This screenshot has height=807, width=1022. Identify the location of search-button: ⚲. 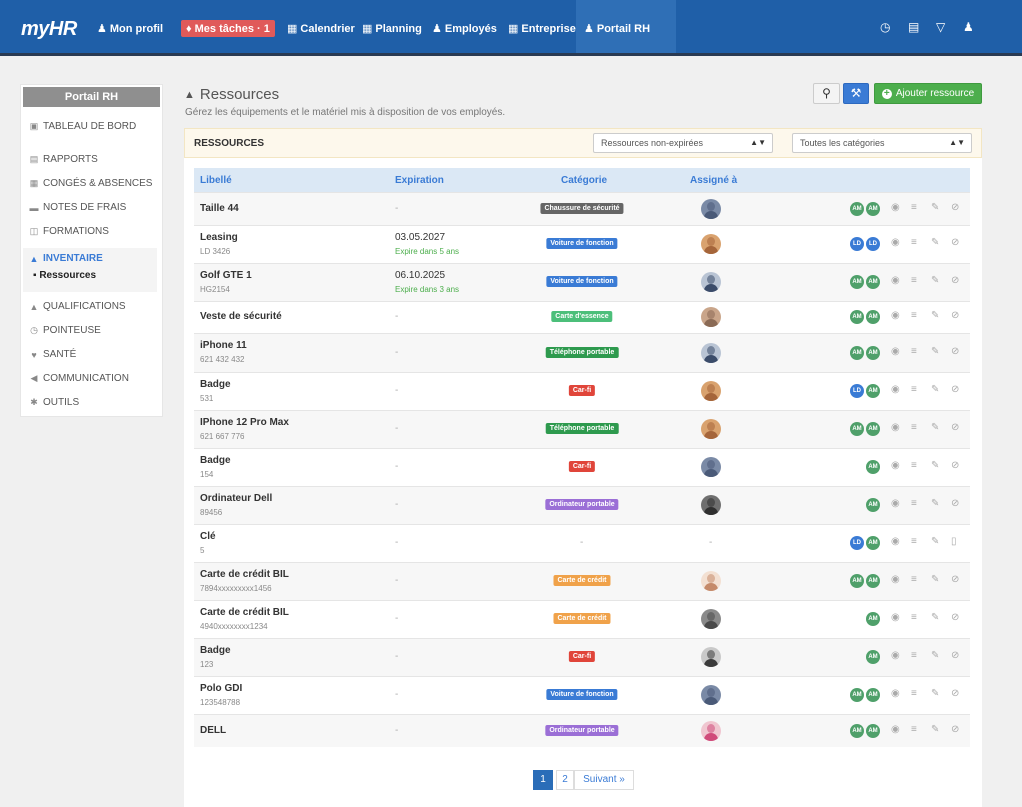
(826, 93).